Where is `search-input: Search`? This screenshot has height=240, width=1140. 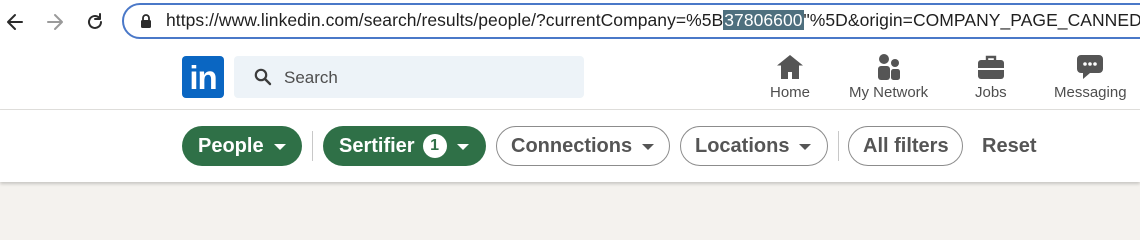
search-input: Search is located at coordinates (409, 77).